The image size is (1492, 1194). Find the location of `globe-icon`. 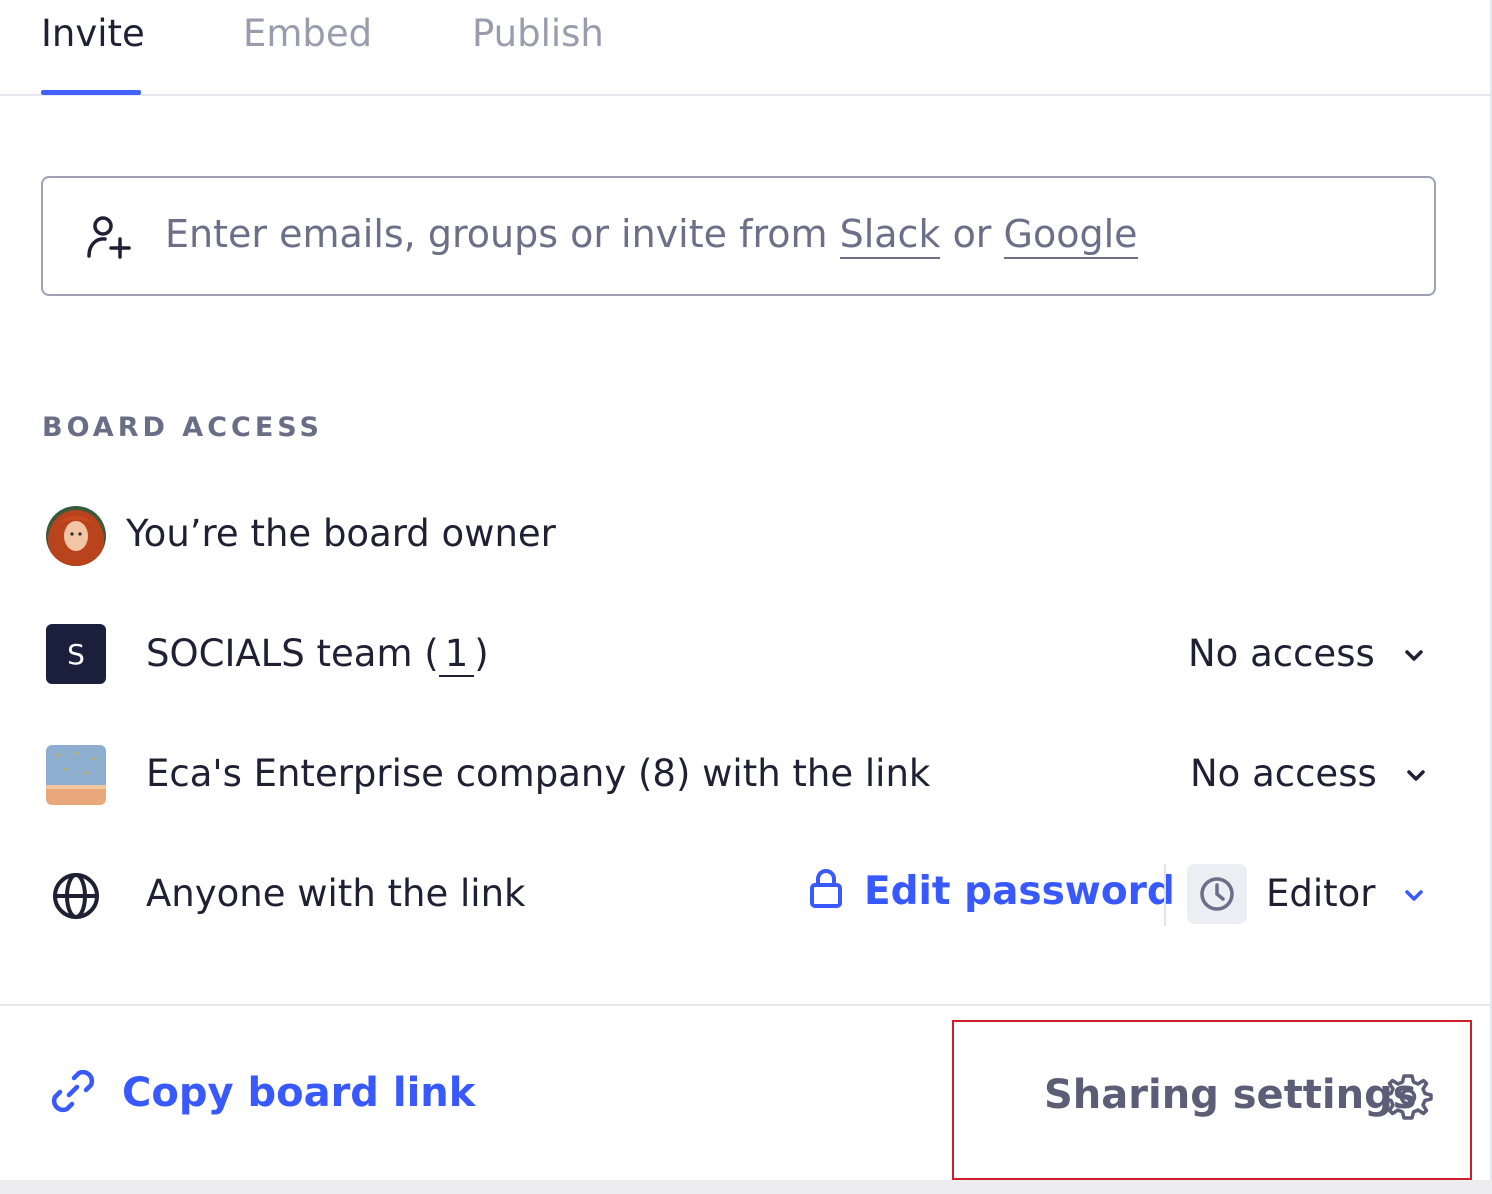

globe-icon is located at coordinates (76, 896).